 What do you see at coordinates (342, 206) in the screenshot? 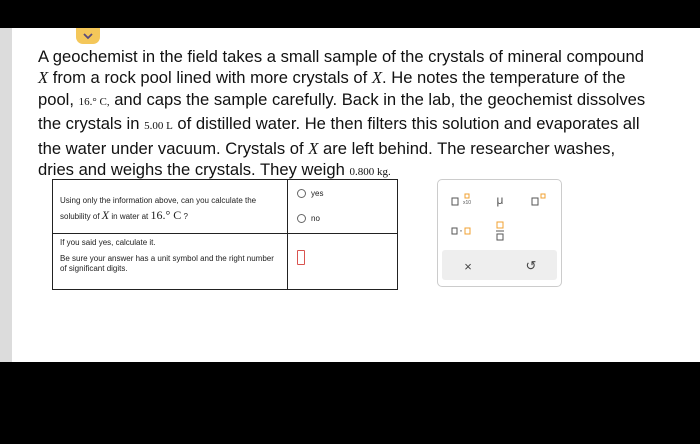
I see `answer-cell-1: yes no` at bounding box center [342, 206].